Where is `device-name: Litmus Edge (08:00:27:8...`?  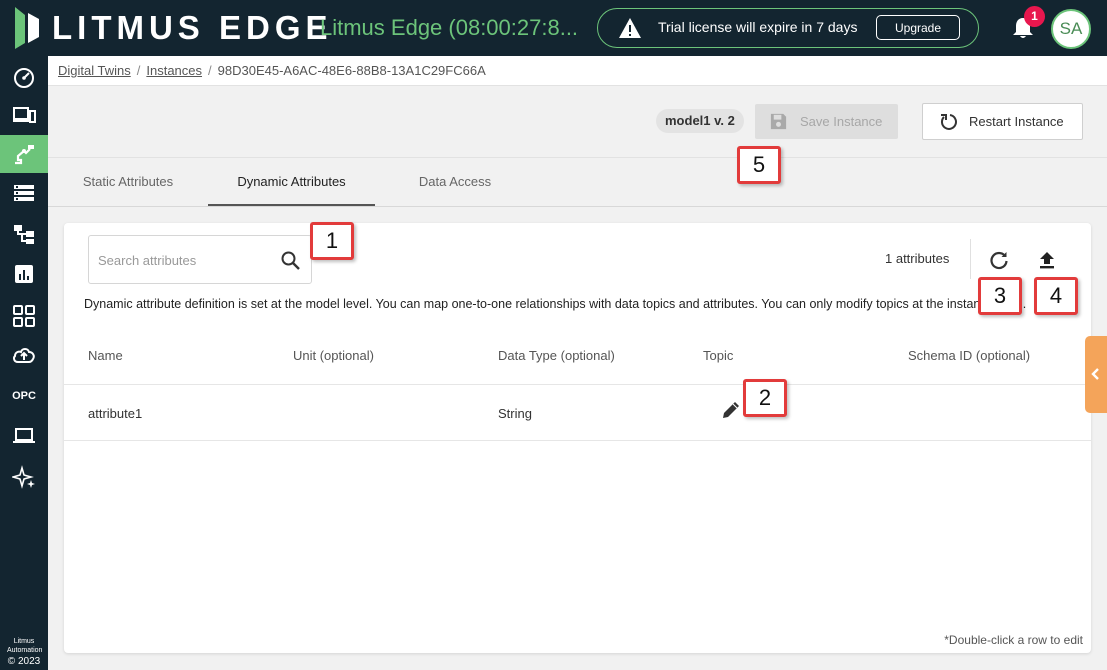
device-name: Litmus Edge (08:00:27:8... is located at coordinates (449, 27).